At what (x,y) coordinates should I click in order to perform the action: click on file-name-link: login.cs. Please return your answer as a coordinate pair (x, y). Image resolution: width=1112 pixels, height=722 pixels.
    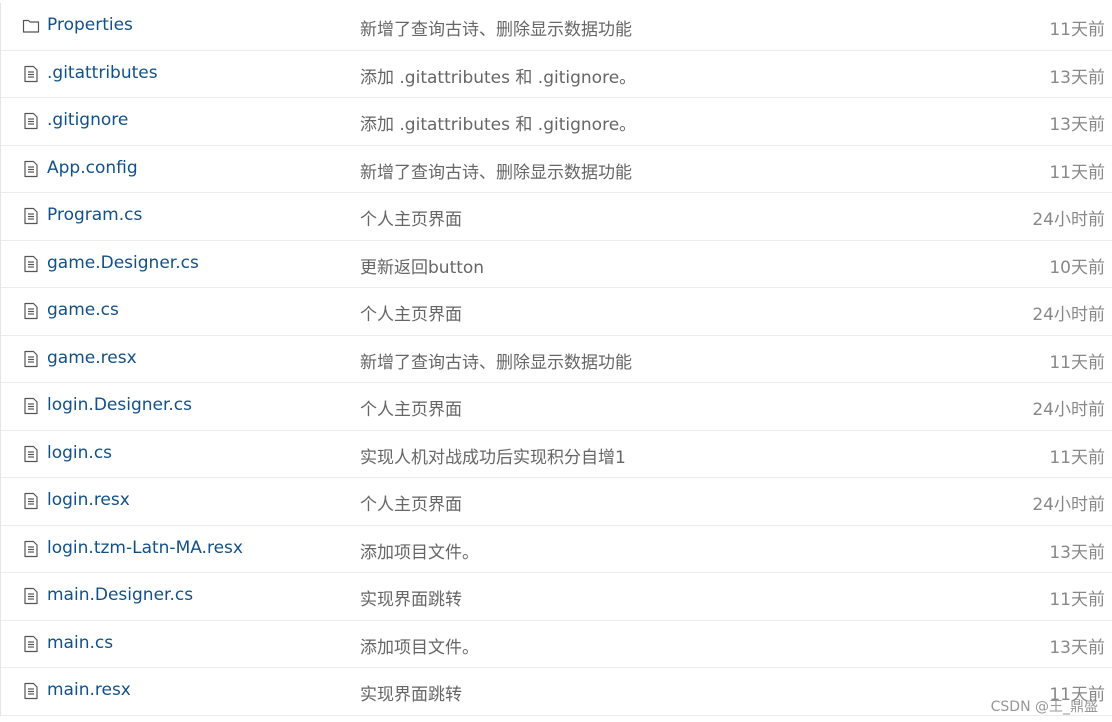
    Looking at the image, I should click on (79, 453).